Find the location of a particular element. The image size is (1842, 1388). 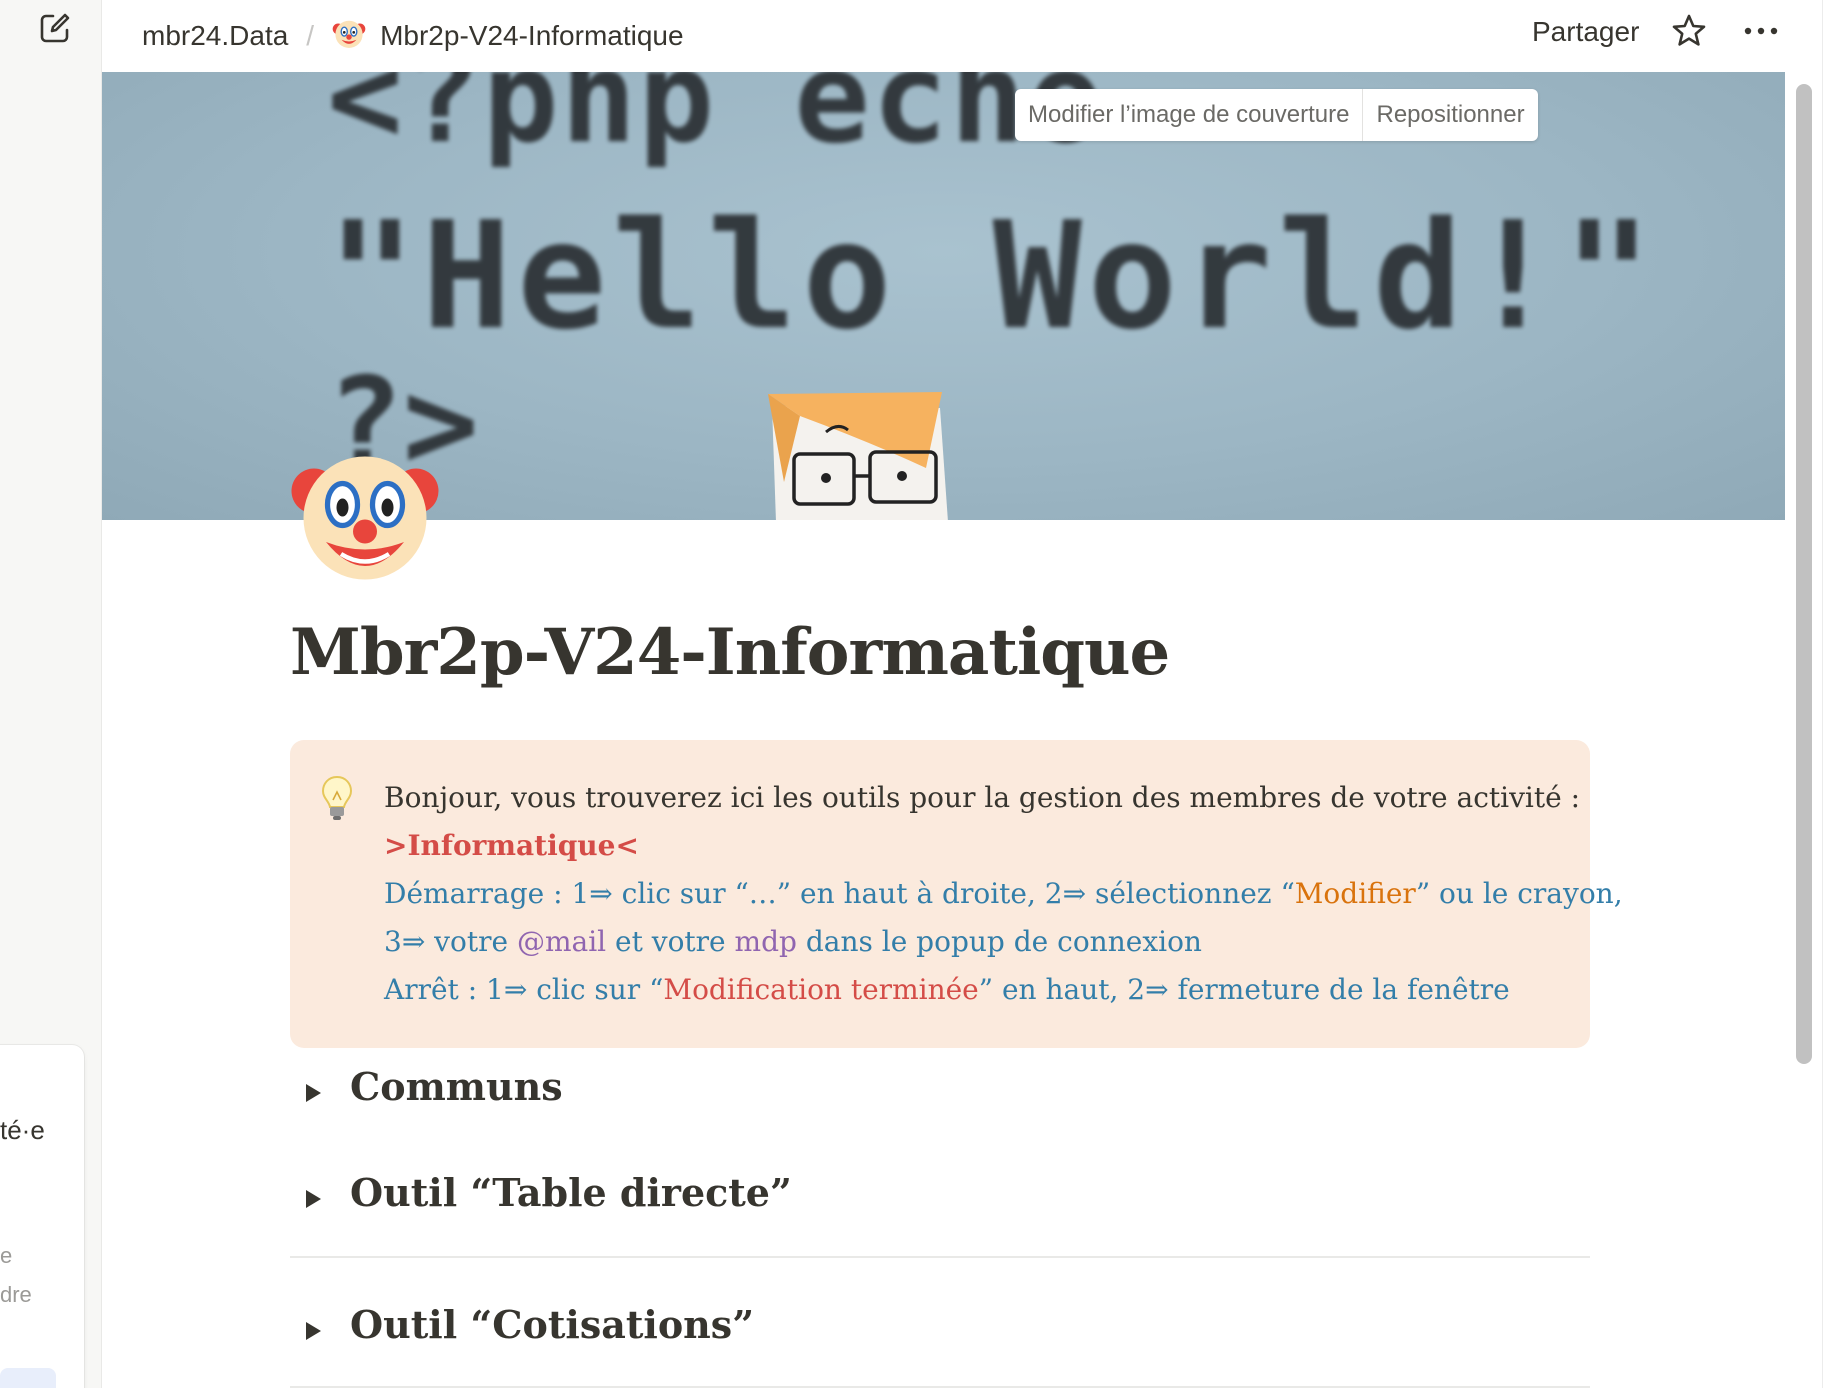

compose-icon is located at coordinates (55, 30).